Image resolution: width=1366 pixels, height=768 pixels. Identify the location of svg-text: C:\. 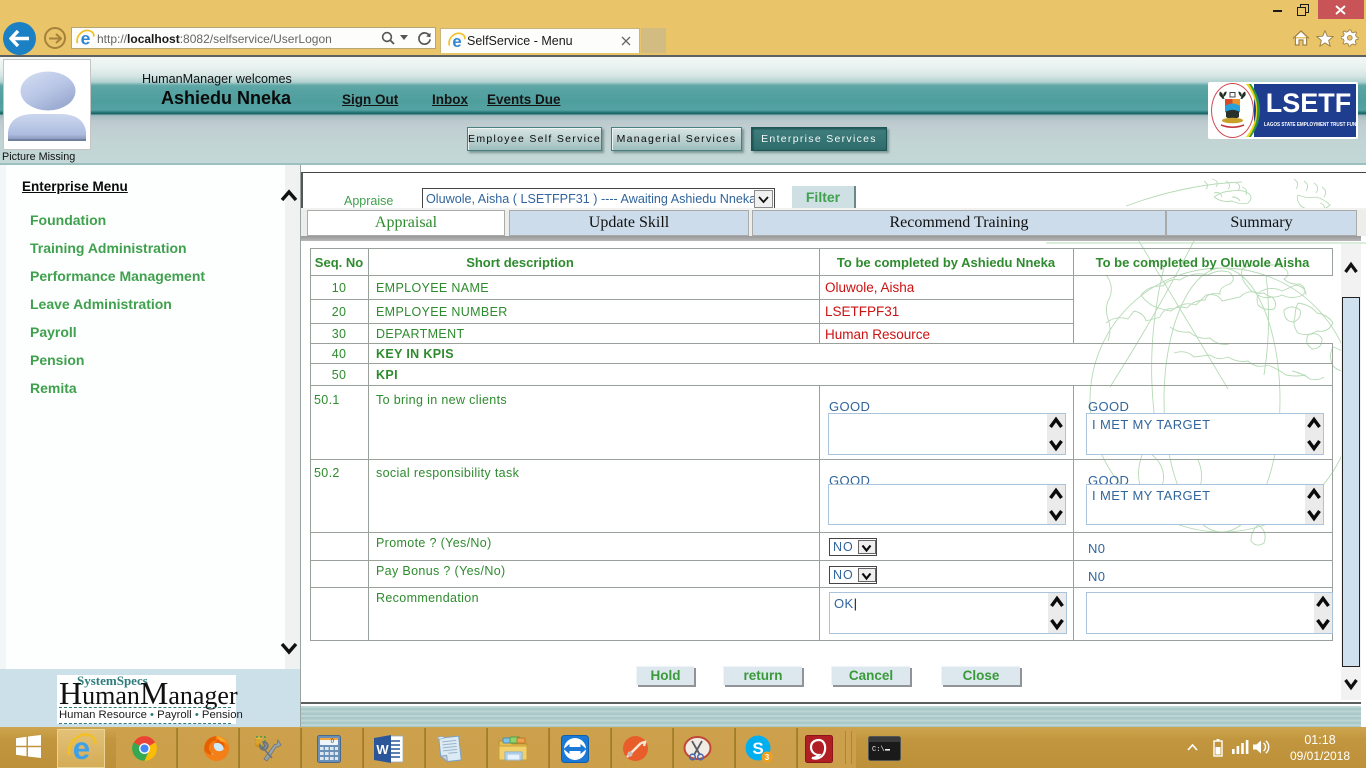
(878, 750).